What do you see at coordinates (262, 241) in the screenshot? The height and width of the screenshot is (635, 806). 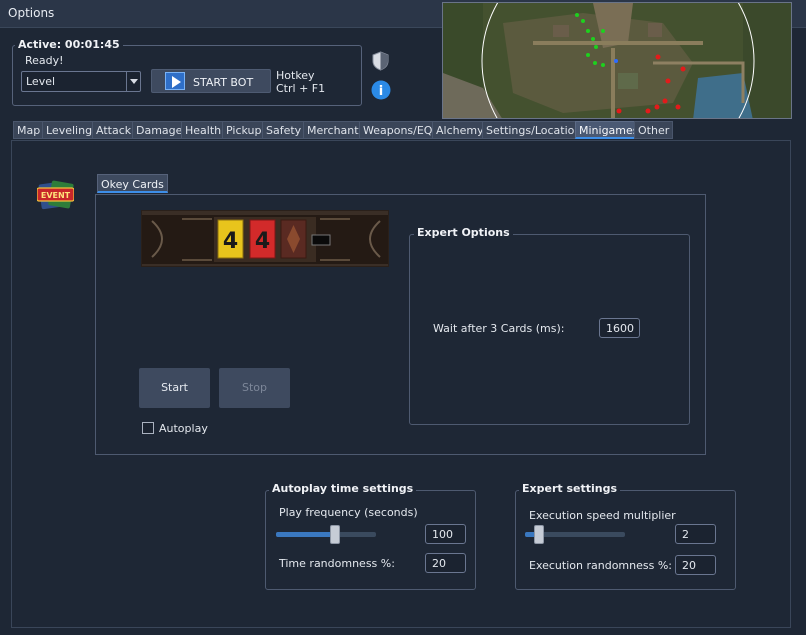 I see `card-red-value: 4` at bounding box center [262, 241].